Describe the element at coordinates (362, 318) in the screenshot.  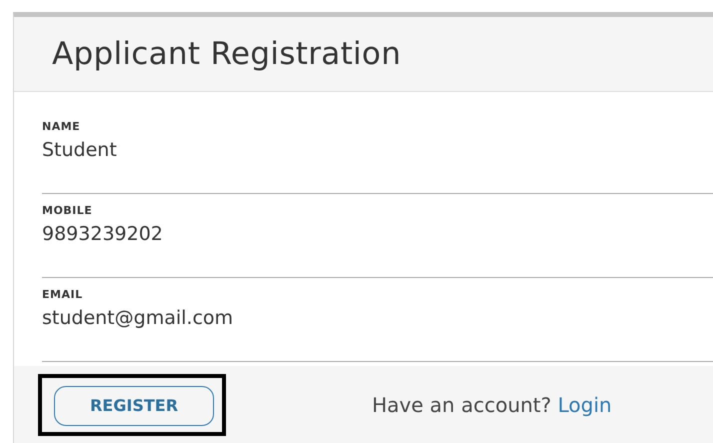
I see `input-field: student@gmail.com` at that location.